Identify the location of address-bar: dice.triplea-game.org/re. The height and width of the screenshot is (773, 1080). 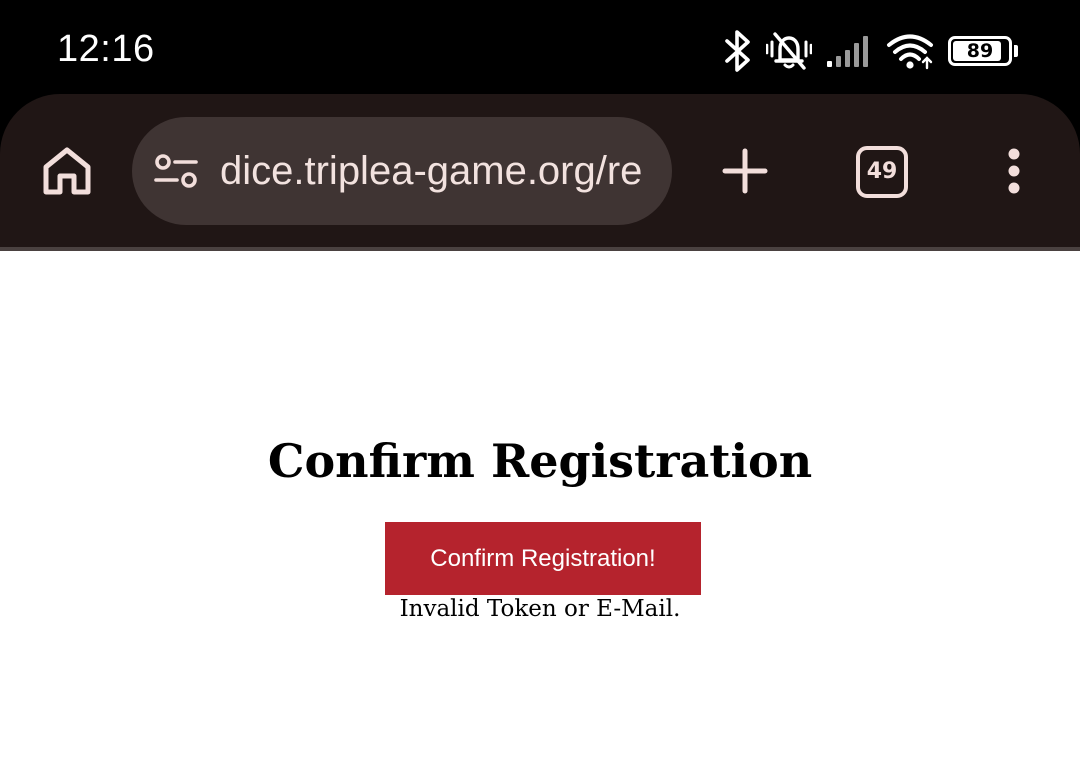
(402, 171).